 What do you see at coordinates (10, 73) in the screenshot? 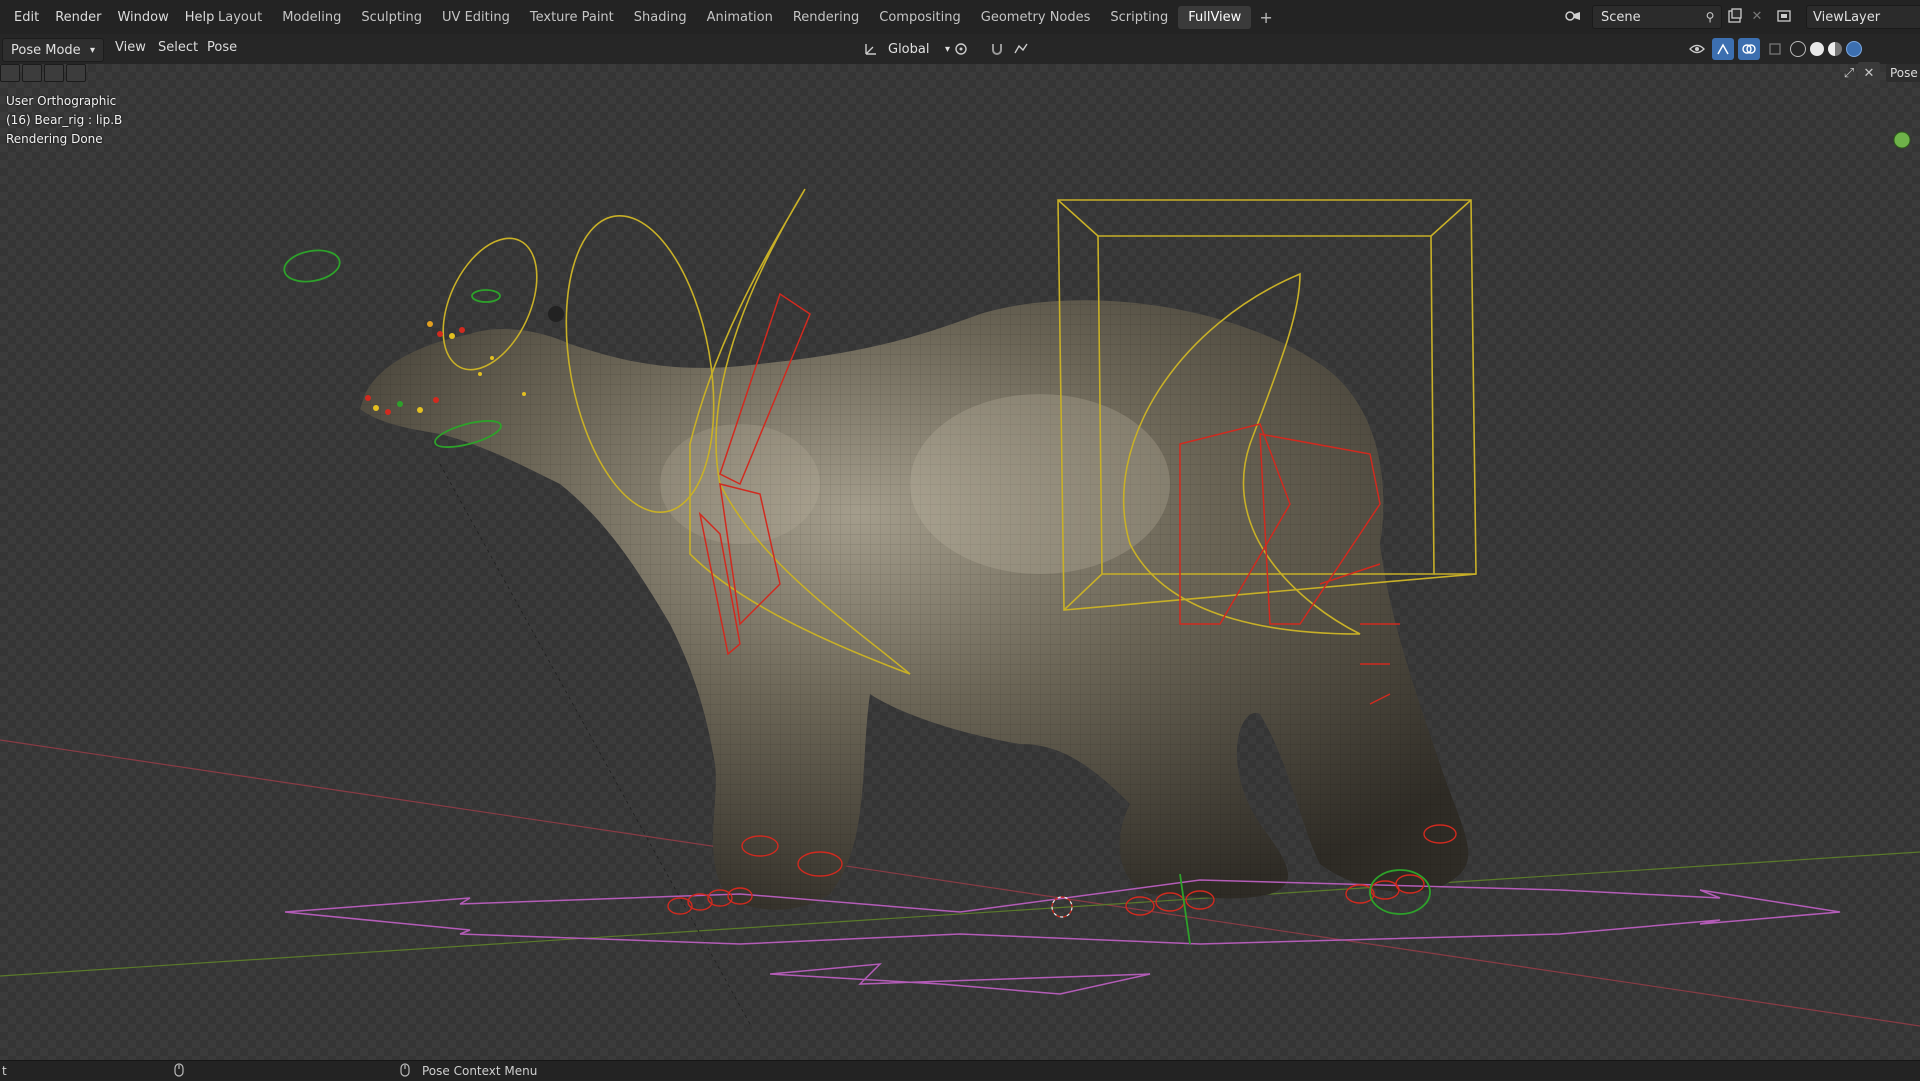
I see `select-new-button` at bounding box center [10, 73].